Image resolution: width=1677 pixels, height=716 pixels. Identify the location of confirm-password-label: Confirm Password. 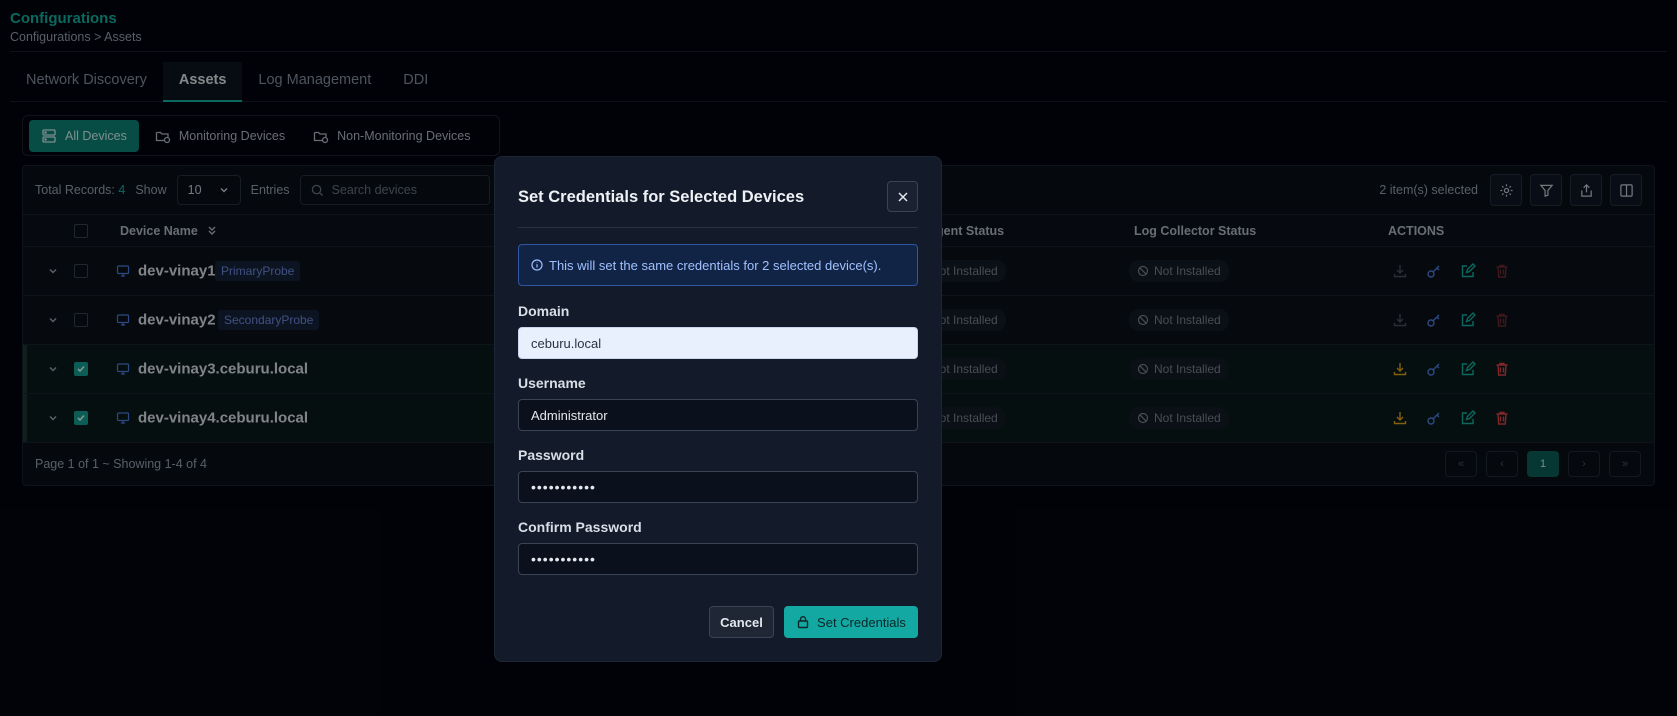
(580, 527).